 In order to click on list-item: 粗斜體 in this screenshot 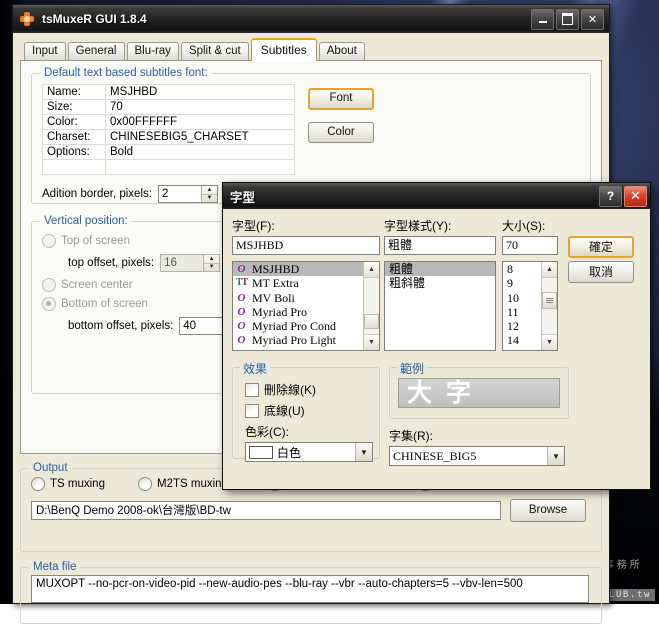, I will do `click(440, 283)`.